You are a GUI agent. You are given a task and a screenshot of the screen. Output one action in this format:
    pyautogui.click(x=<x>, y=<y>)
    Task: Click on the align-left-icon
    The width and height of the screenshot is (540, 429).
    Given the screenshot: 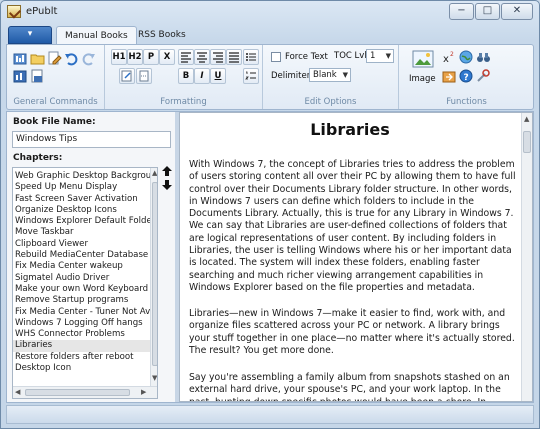 What is the action you would take?
    pyautogui.click(x=186, y=57)
    